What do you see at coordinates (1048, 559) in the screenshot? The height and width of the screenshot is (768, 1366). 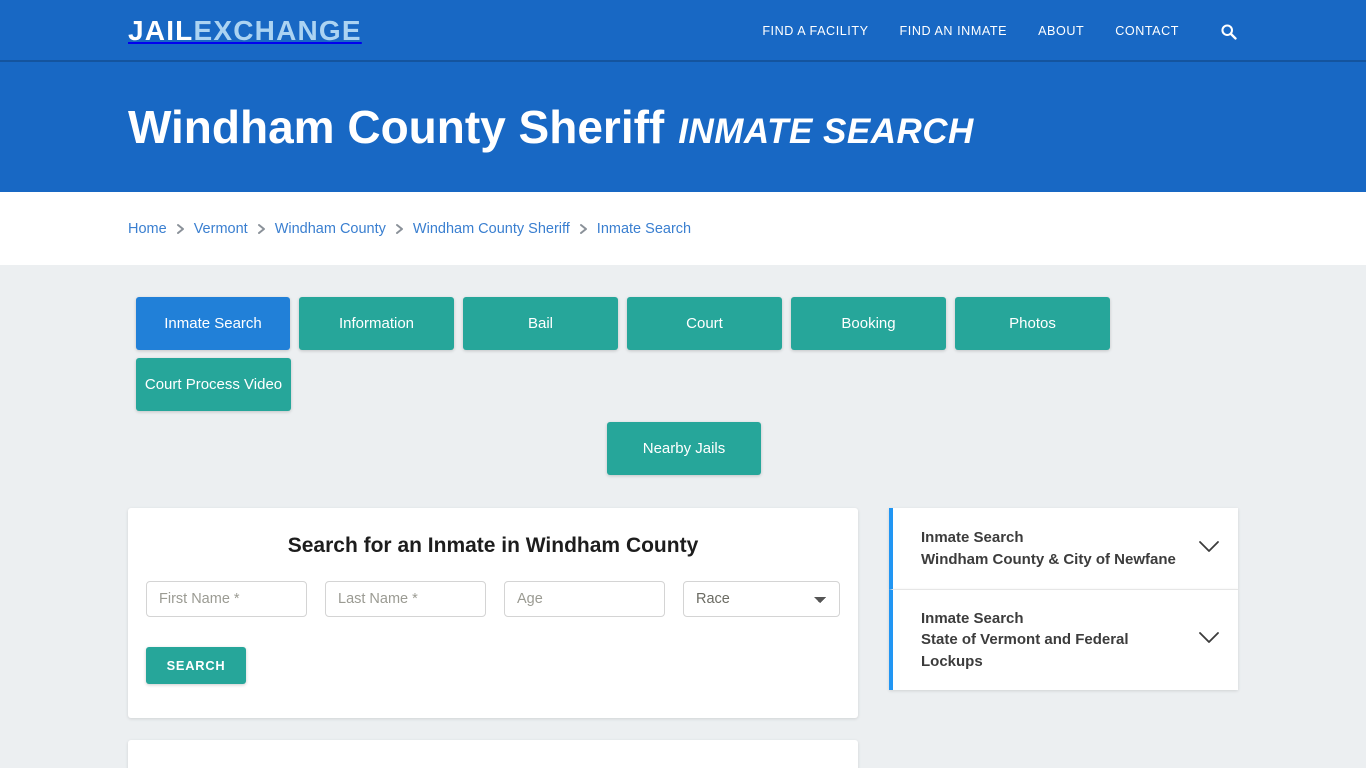 I see `accordion-item-subtitle: Windham County & City of Newfane` at bounding box center [1048, 559].